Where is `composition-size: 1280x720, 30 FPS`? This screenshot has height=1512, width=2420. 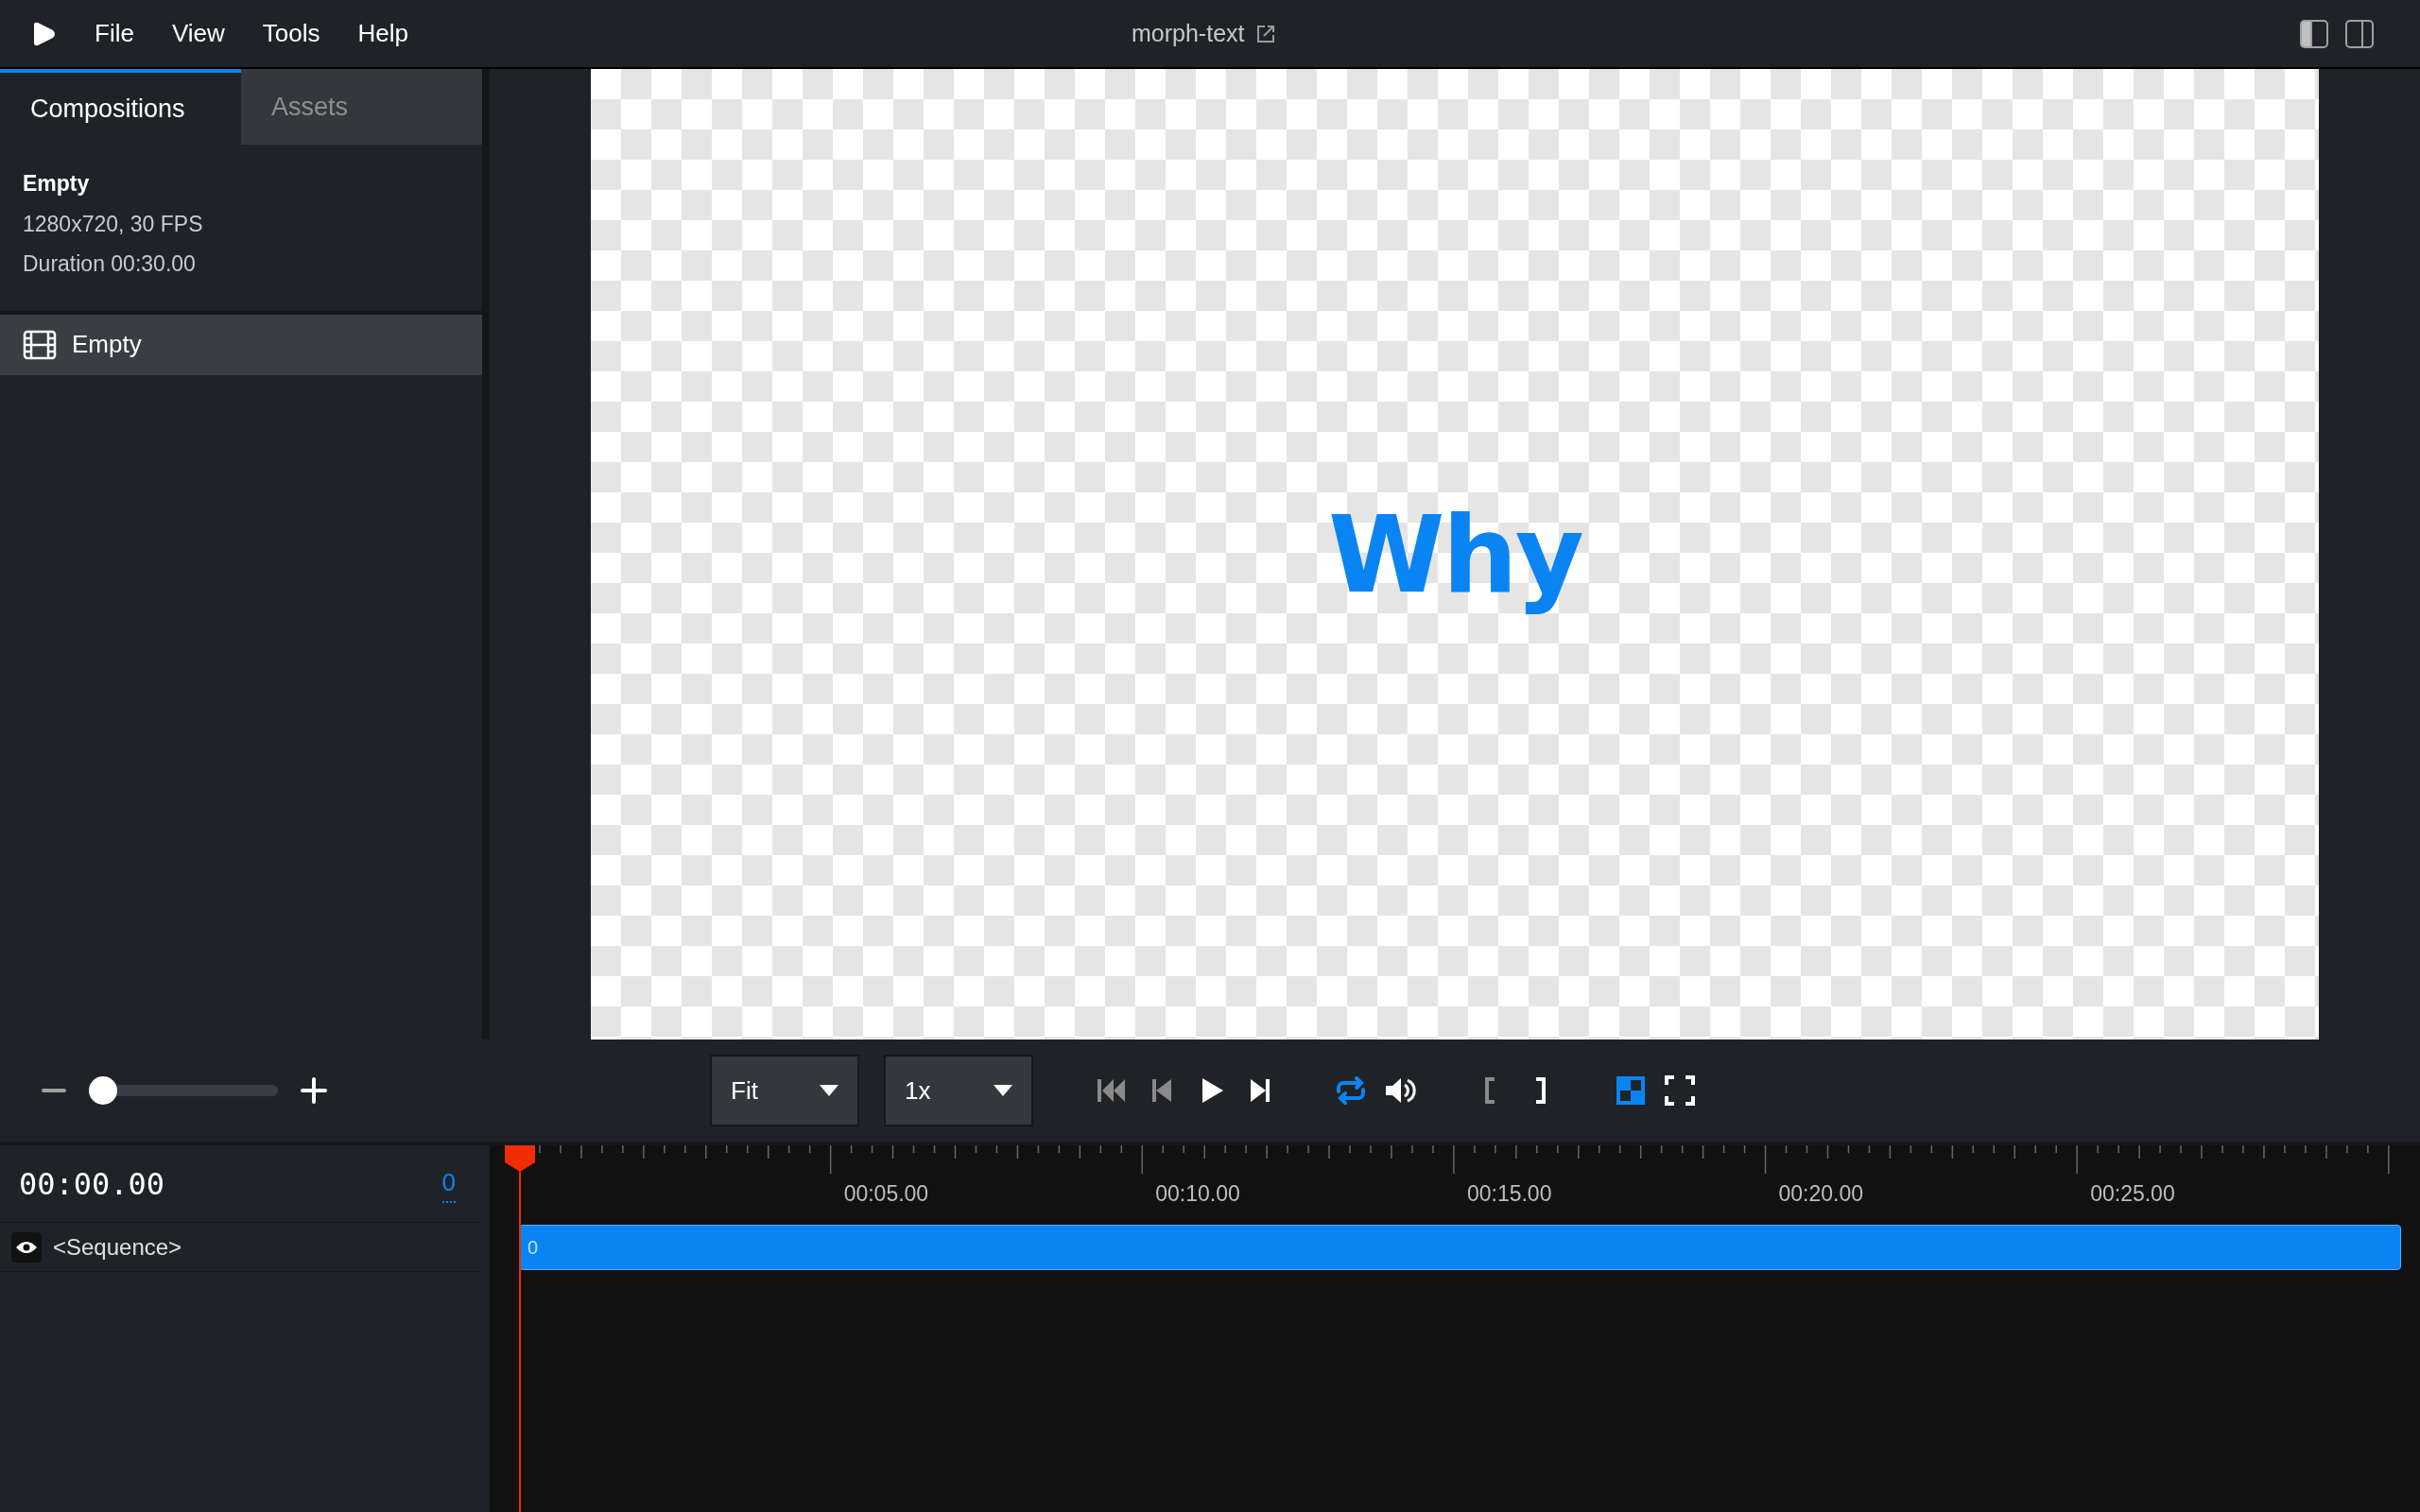
composition-size: 1280x720, 30 FPS is located at coordinates (113, 224).